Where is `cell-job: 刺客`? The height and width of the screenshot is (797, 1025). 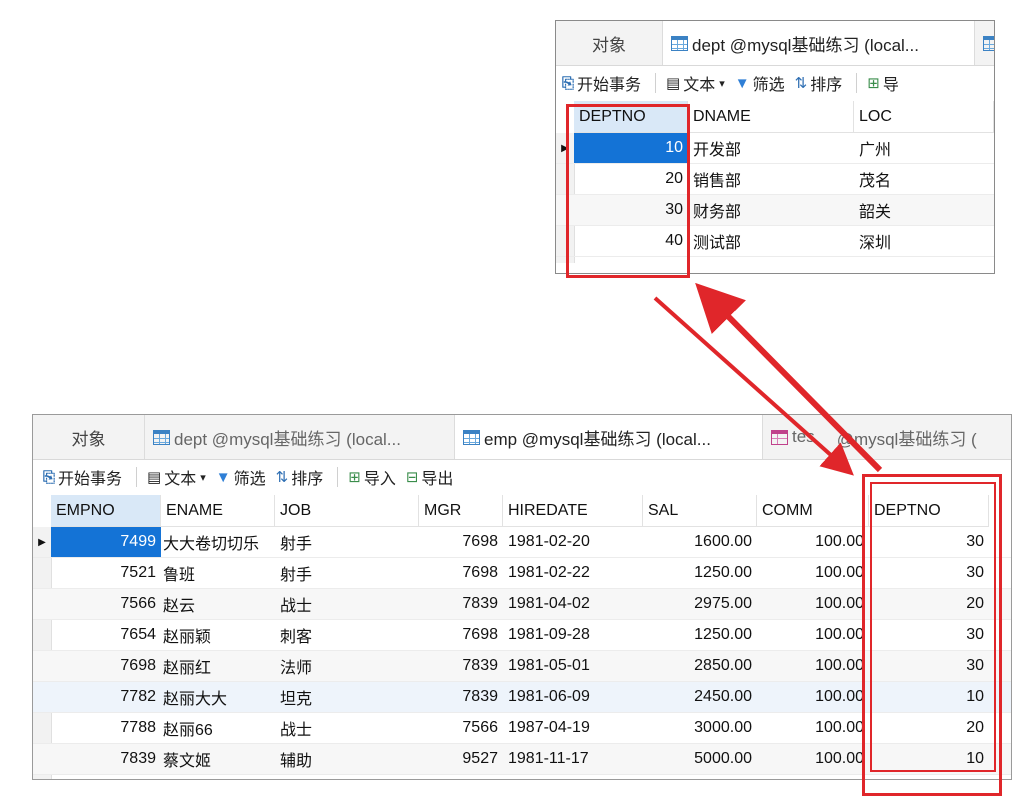
cell-job: 刺客 is located at coordinates (347, 635).